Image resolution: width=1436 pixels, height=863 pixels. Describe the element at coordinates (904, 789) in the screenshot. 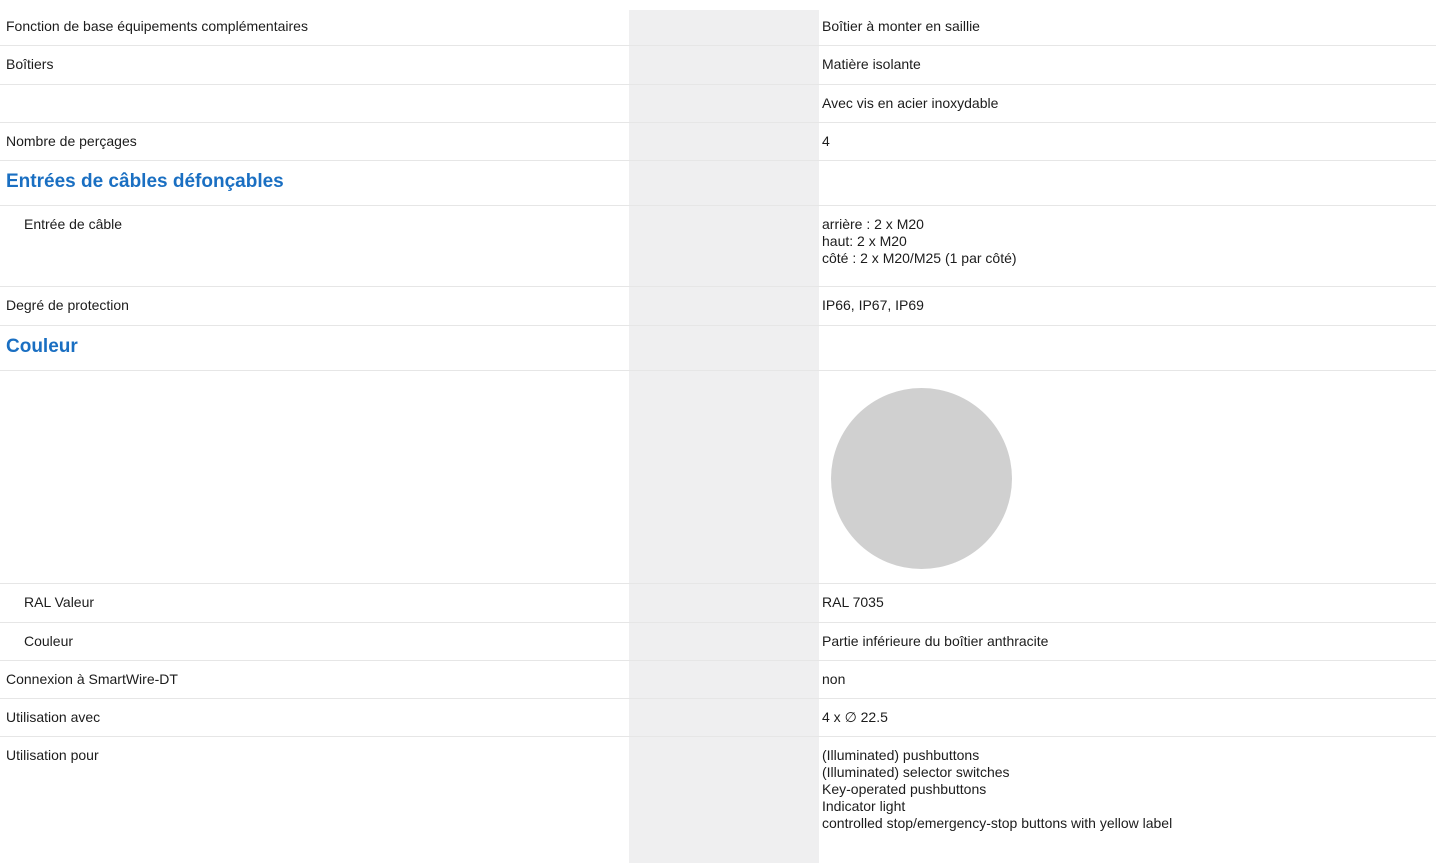

I see `value-line: Key-operated pushbuttons` at that location.